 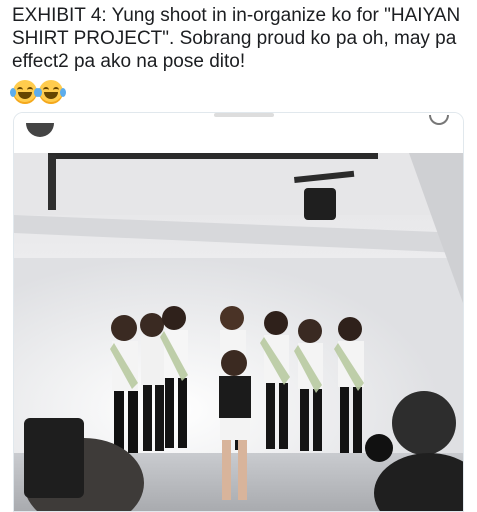 What do you see at coordinates (238, 133) in the screenshot?
I see `embedded-post-header` at bounding box center [238, 133].